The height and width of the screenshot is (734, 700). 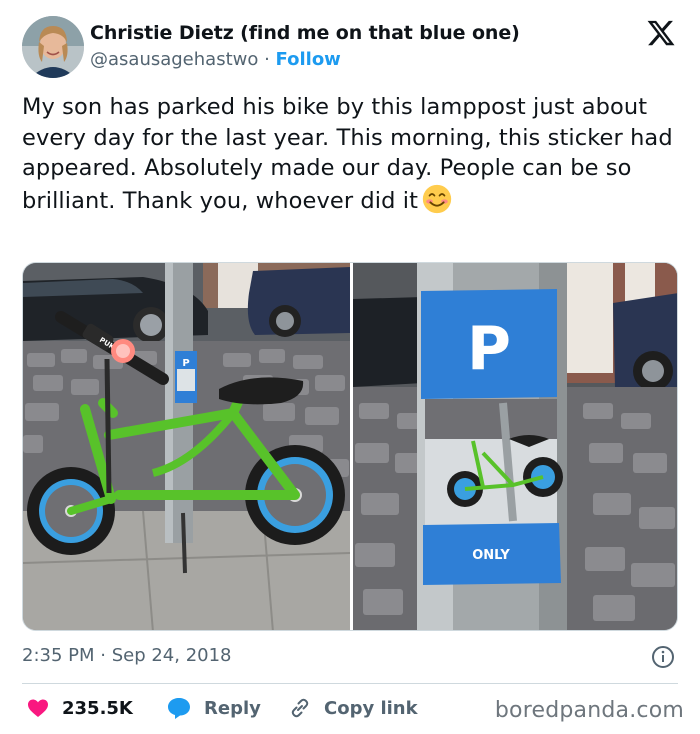 What do you see at coordinates (127, 655) in the screenshot?
I see `tweet-timestamp: 2:35 PM · Sep 24, 2018` at bounding box center [127, 655].